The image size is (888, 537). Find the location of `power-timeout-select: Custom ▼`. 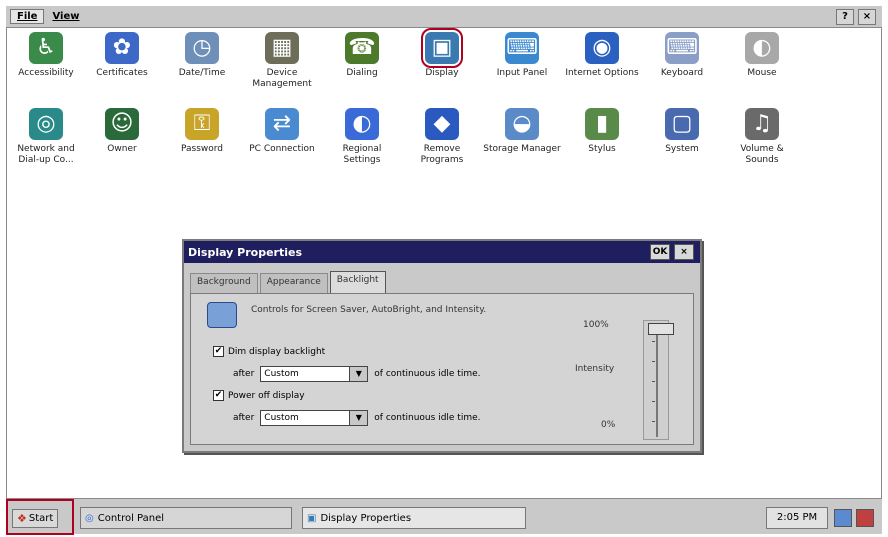

power-timeout-select: Custom ▼ is located at coordinates (314, 418).